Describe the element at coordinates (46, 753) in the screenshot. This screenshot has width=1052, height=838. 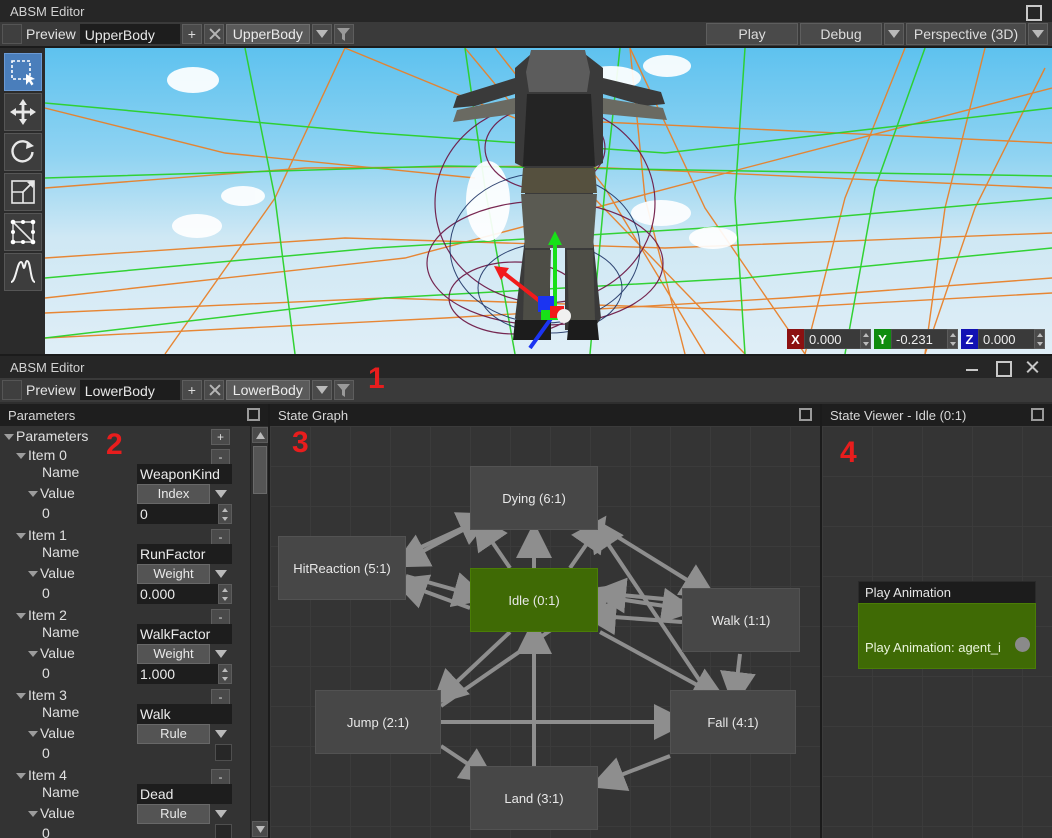
I see `parameter-3-index-label: 0` at that location.